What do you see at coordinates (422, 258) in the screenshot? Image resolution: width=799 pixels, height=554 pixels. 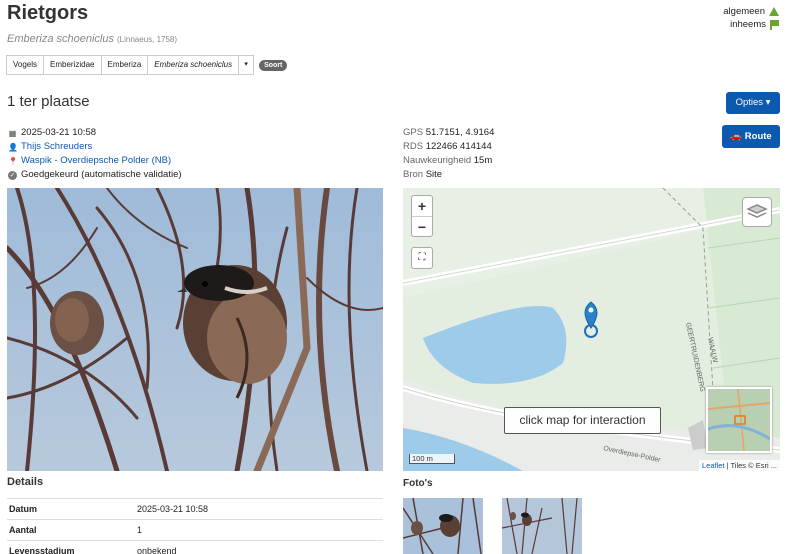 I see `fullscreen-button: ⛶` at bounding box center [422, 258].